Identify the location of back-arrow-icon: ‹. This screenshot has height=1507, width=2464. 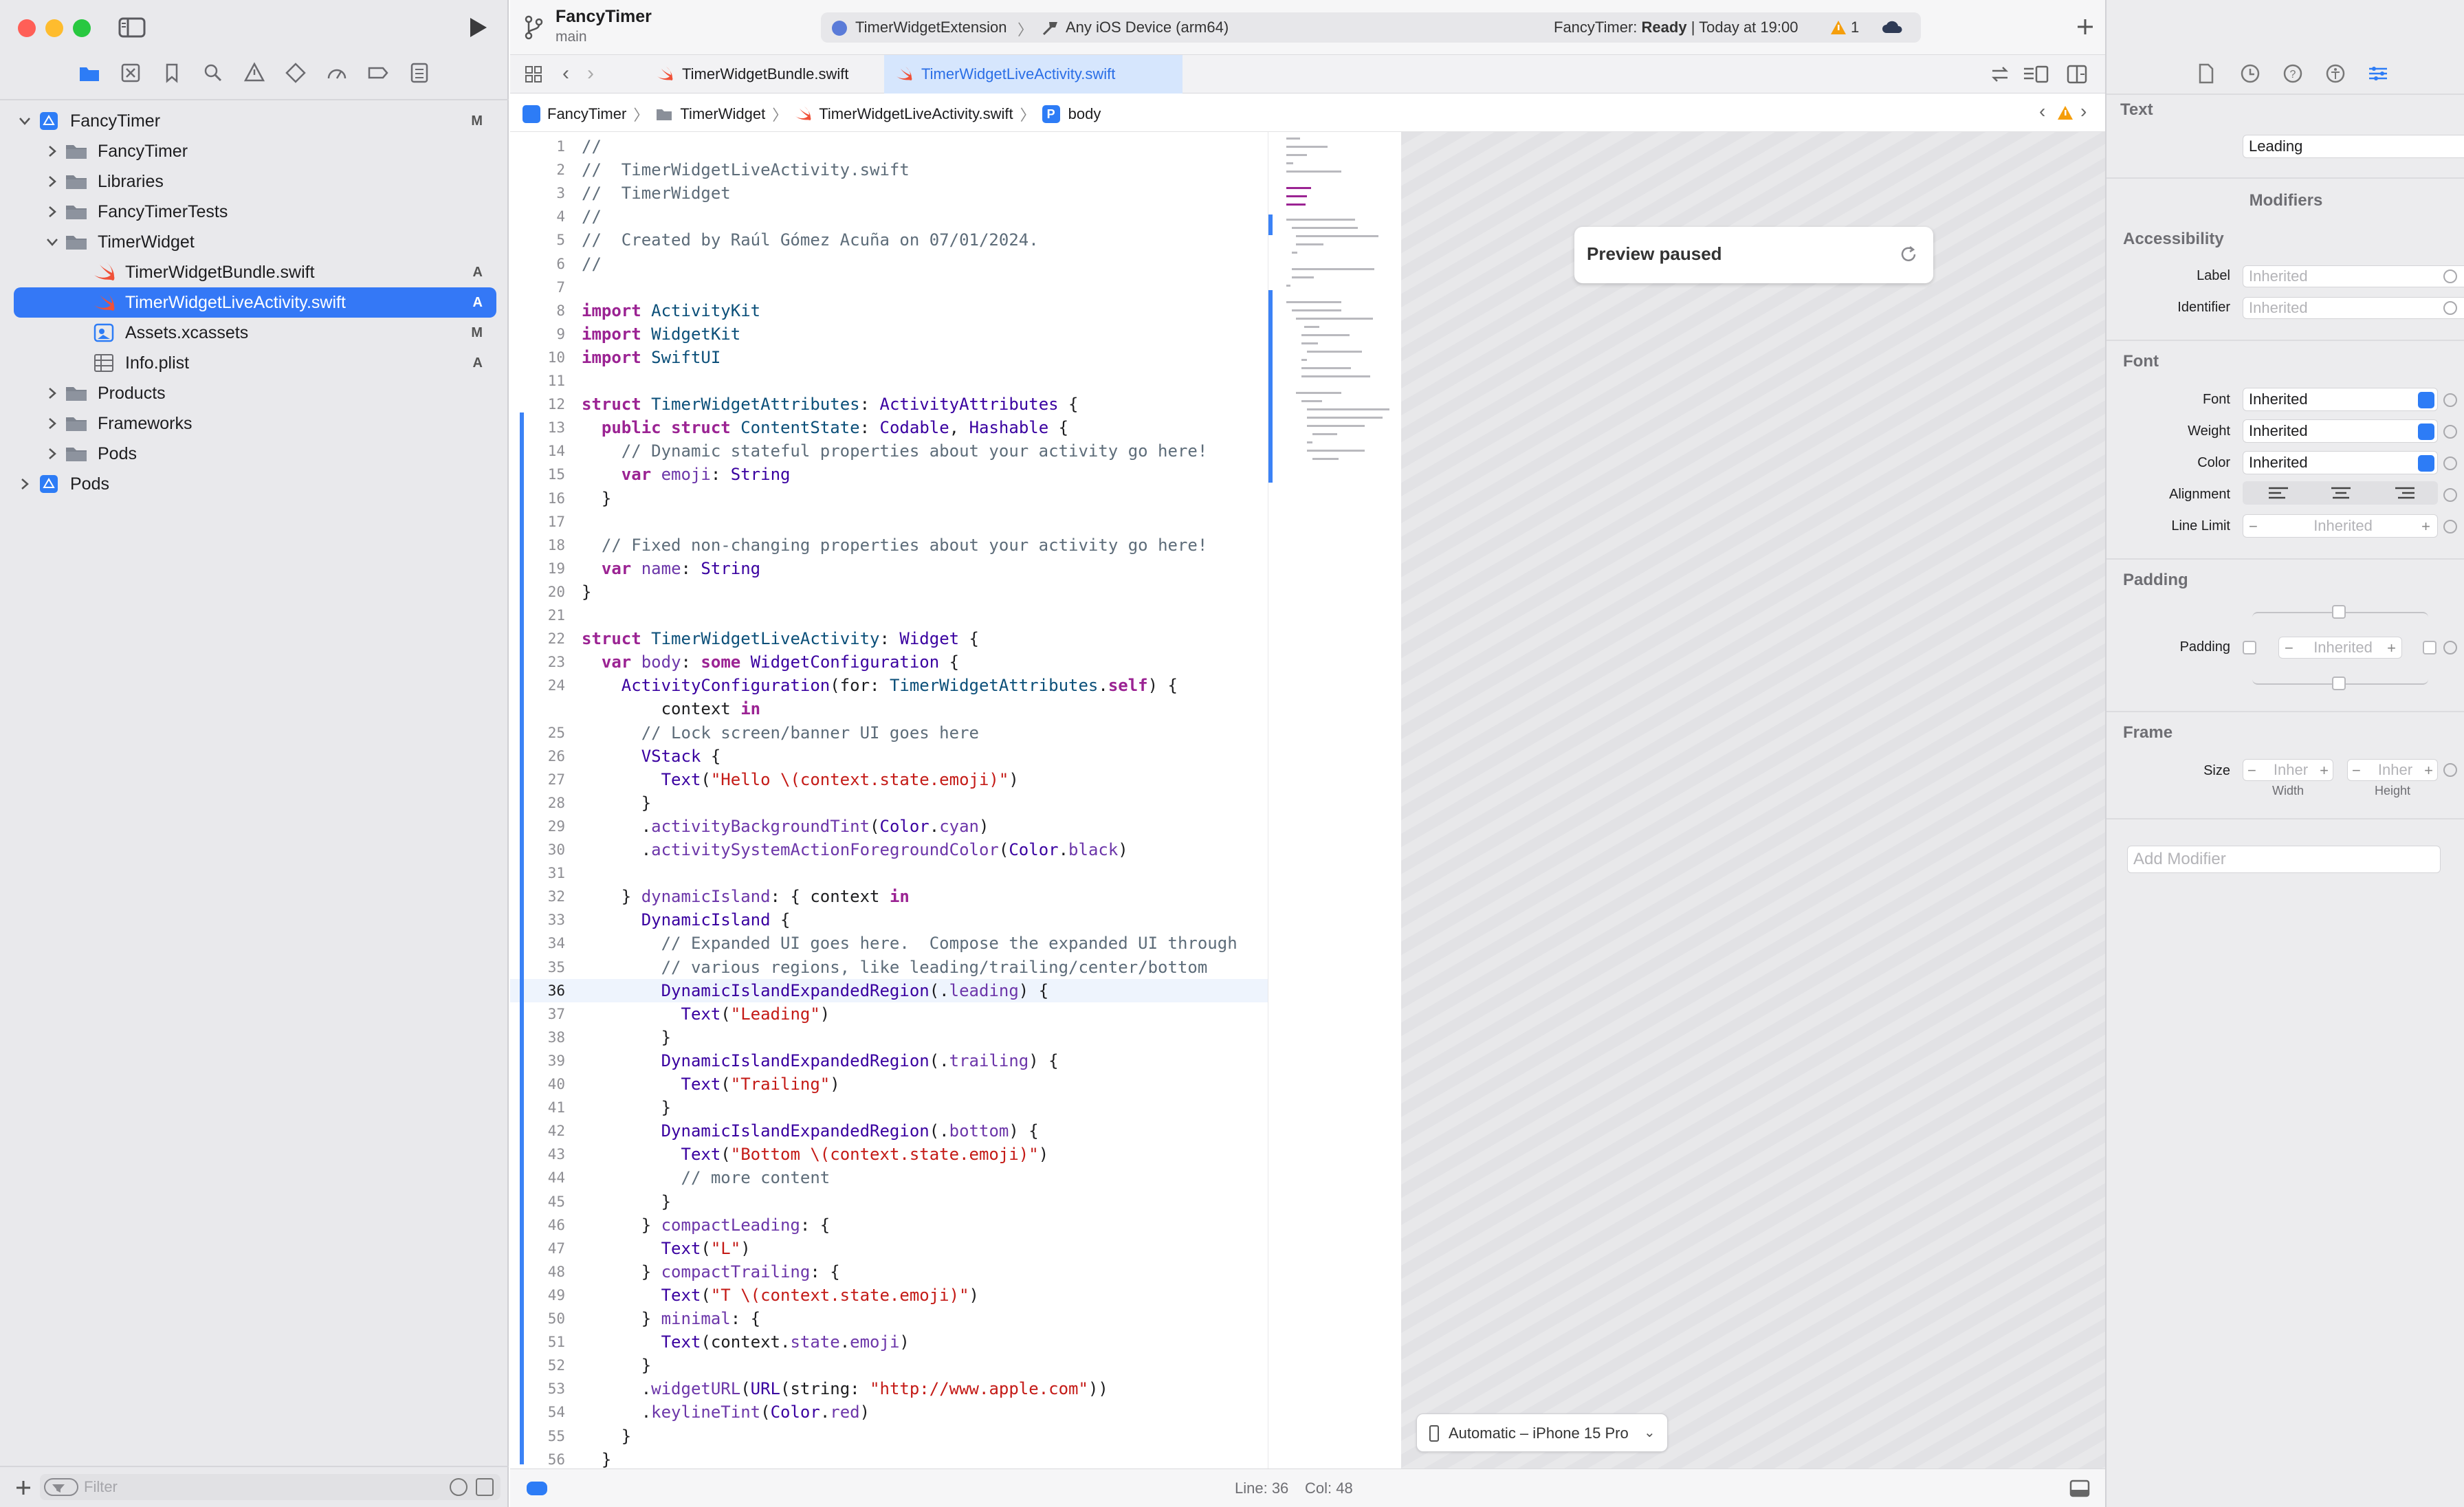
(565, 73).